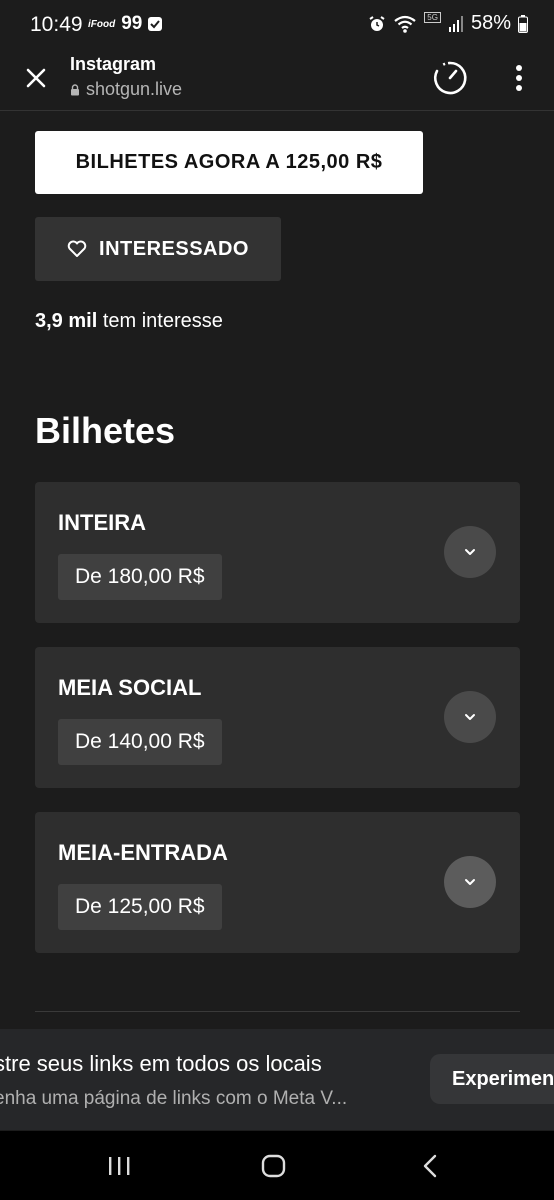 This screenshot has height=1200, width=554. I want to click on close-button, so click(36, 78).